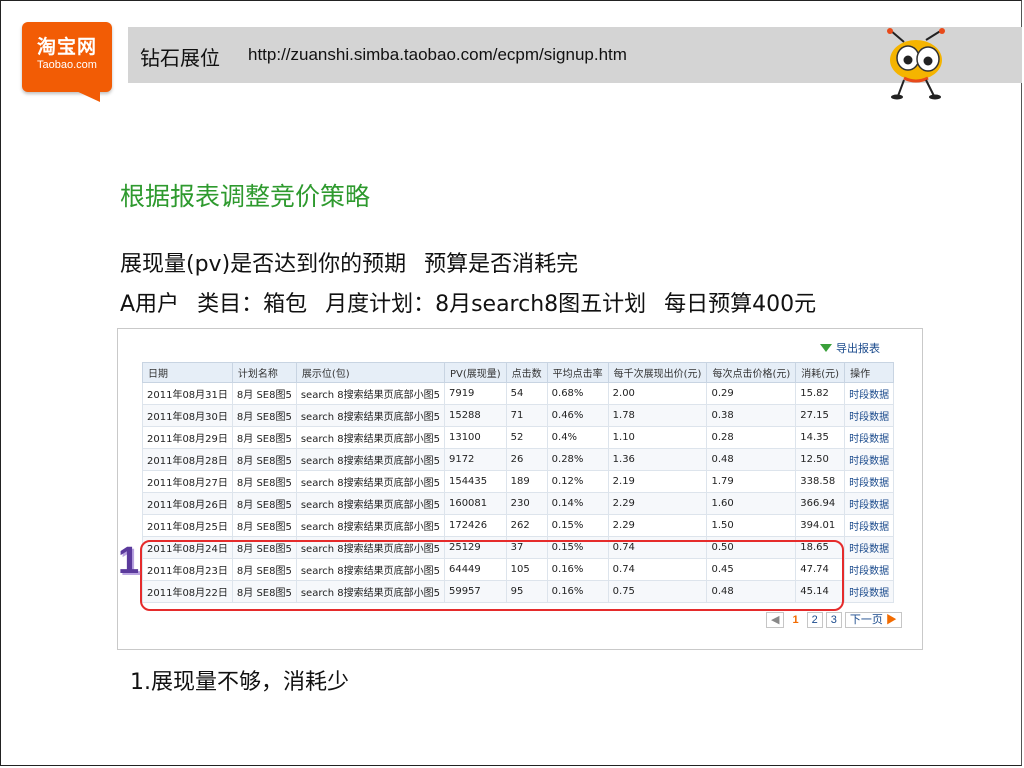  Describe the element at coordinates (751, 459) in the screenshot. I see `cell-cpc: 0.48` at that location.